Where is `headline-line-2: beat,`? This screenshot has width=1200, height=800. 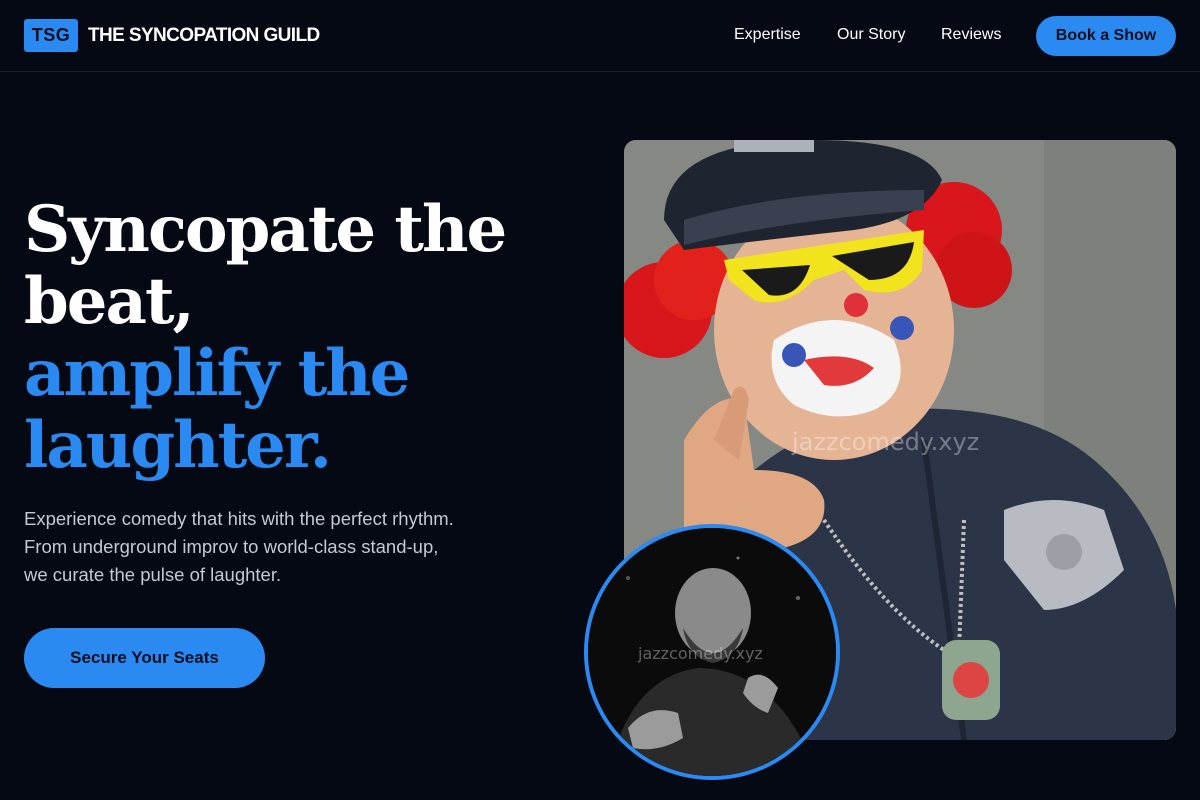
headline-line-2: beat, is located at coordinates (109, 301).